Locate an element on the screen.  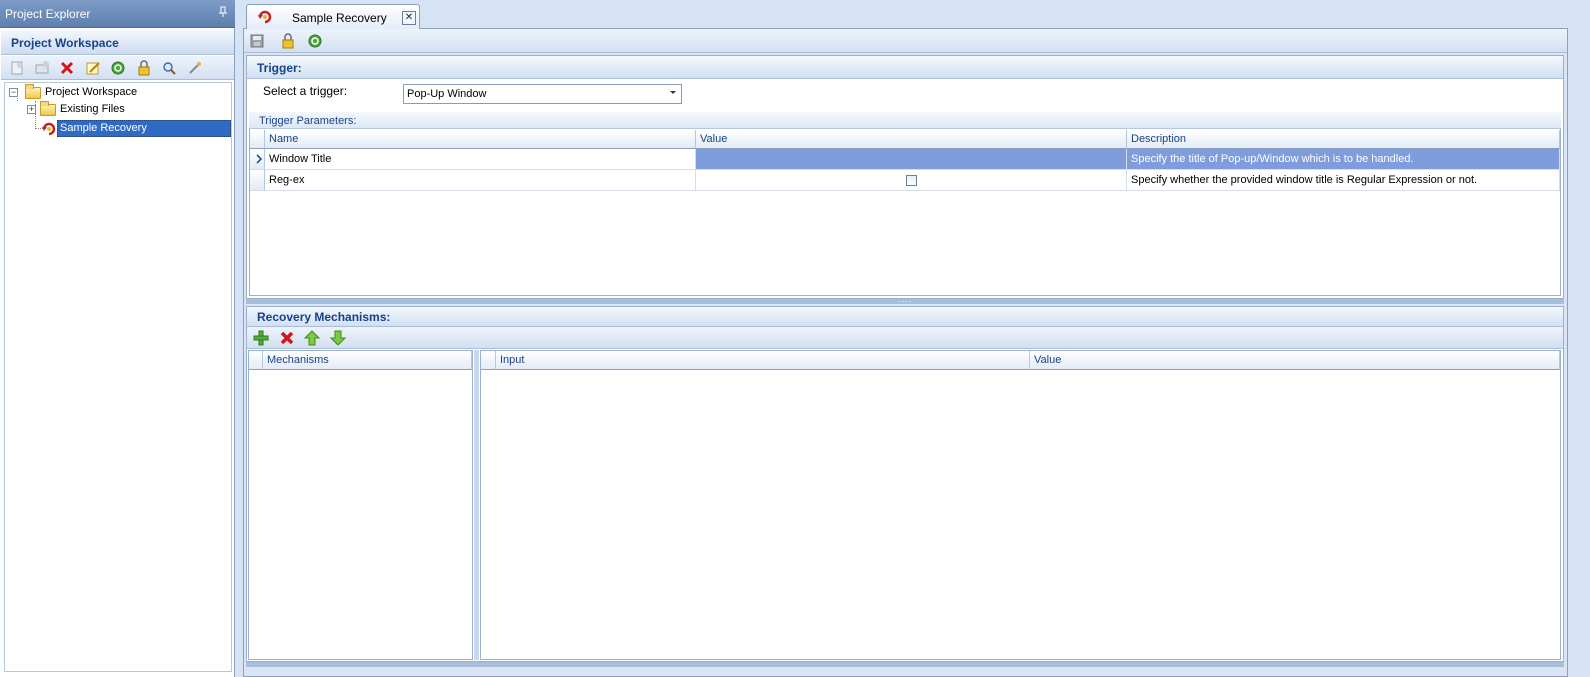
expand-icon: + is located at coordinates (31, 109).